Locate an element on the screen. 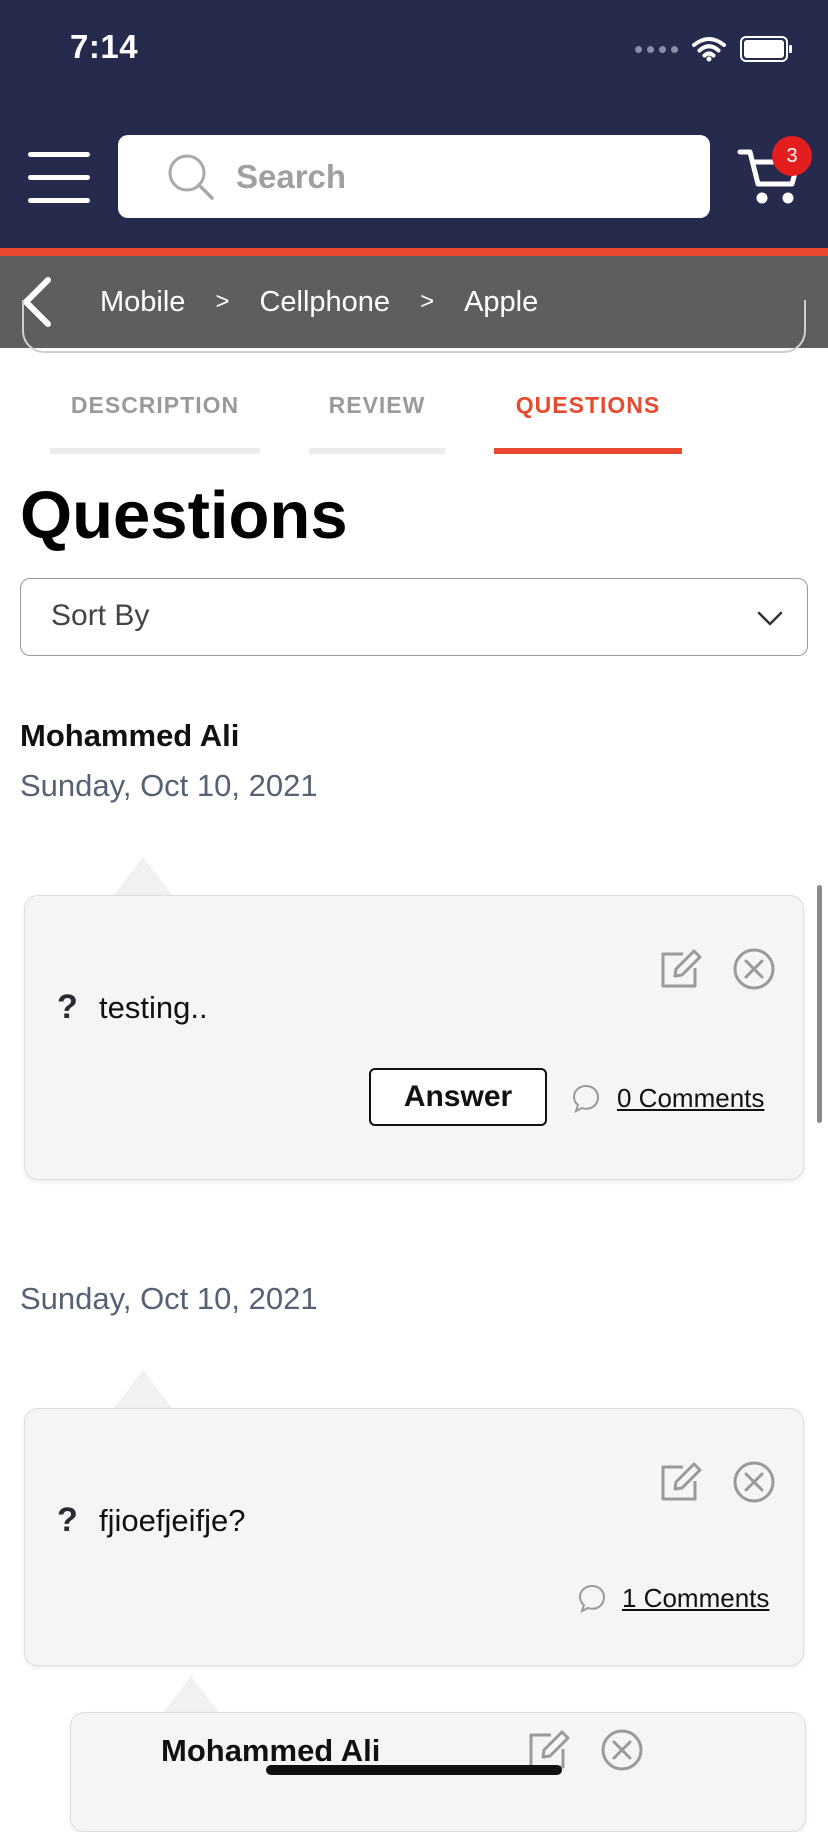  product-card-edge is located at coordinates (414, 326).